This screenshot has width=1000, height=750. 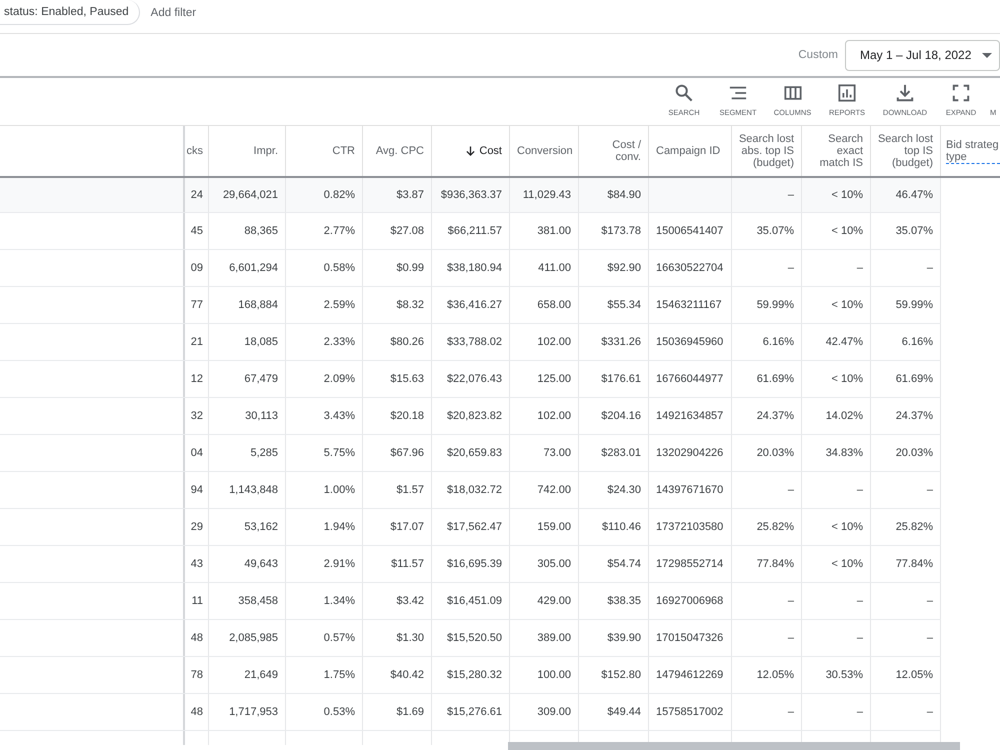 What do you see at coordinates (397, 638) in the screenshot?
I see `table-cell: $1.30` at bounding box center [397, 638].